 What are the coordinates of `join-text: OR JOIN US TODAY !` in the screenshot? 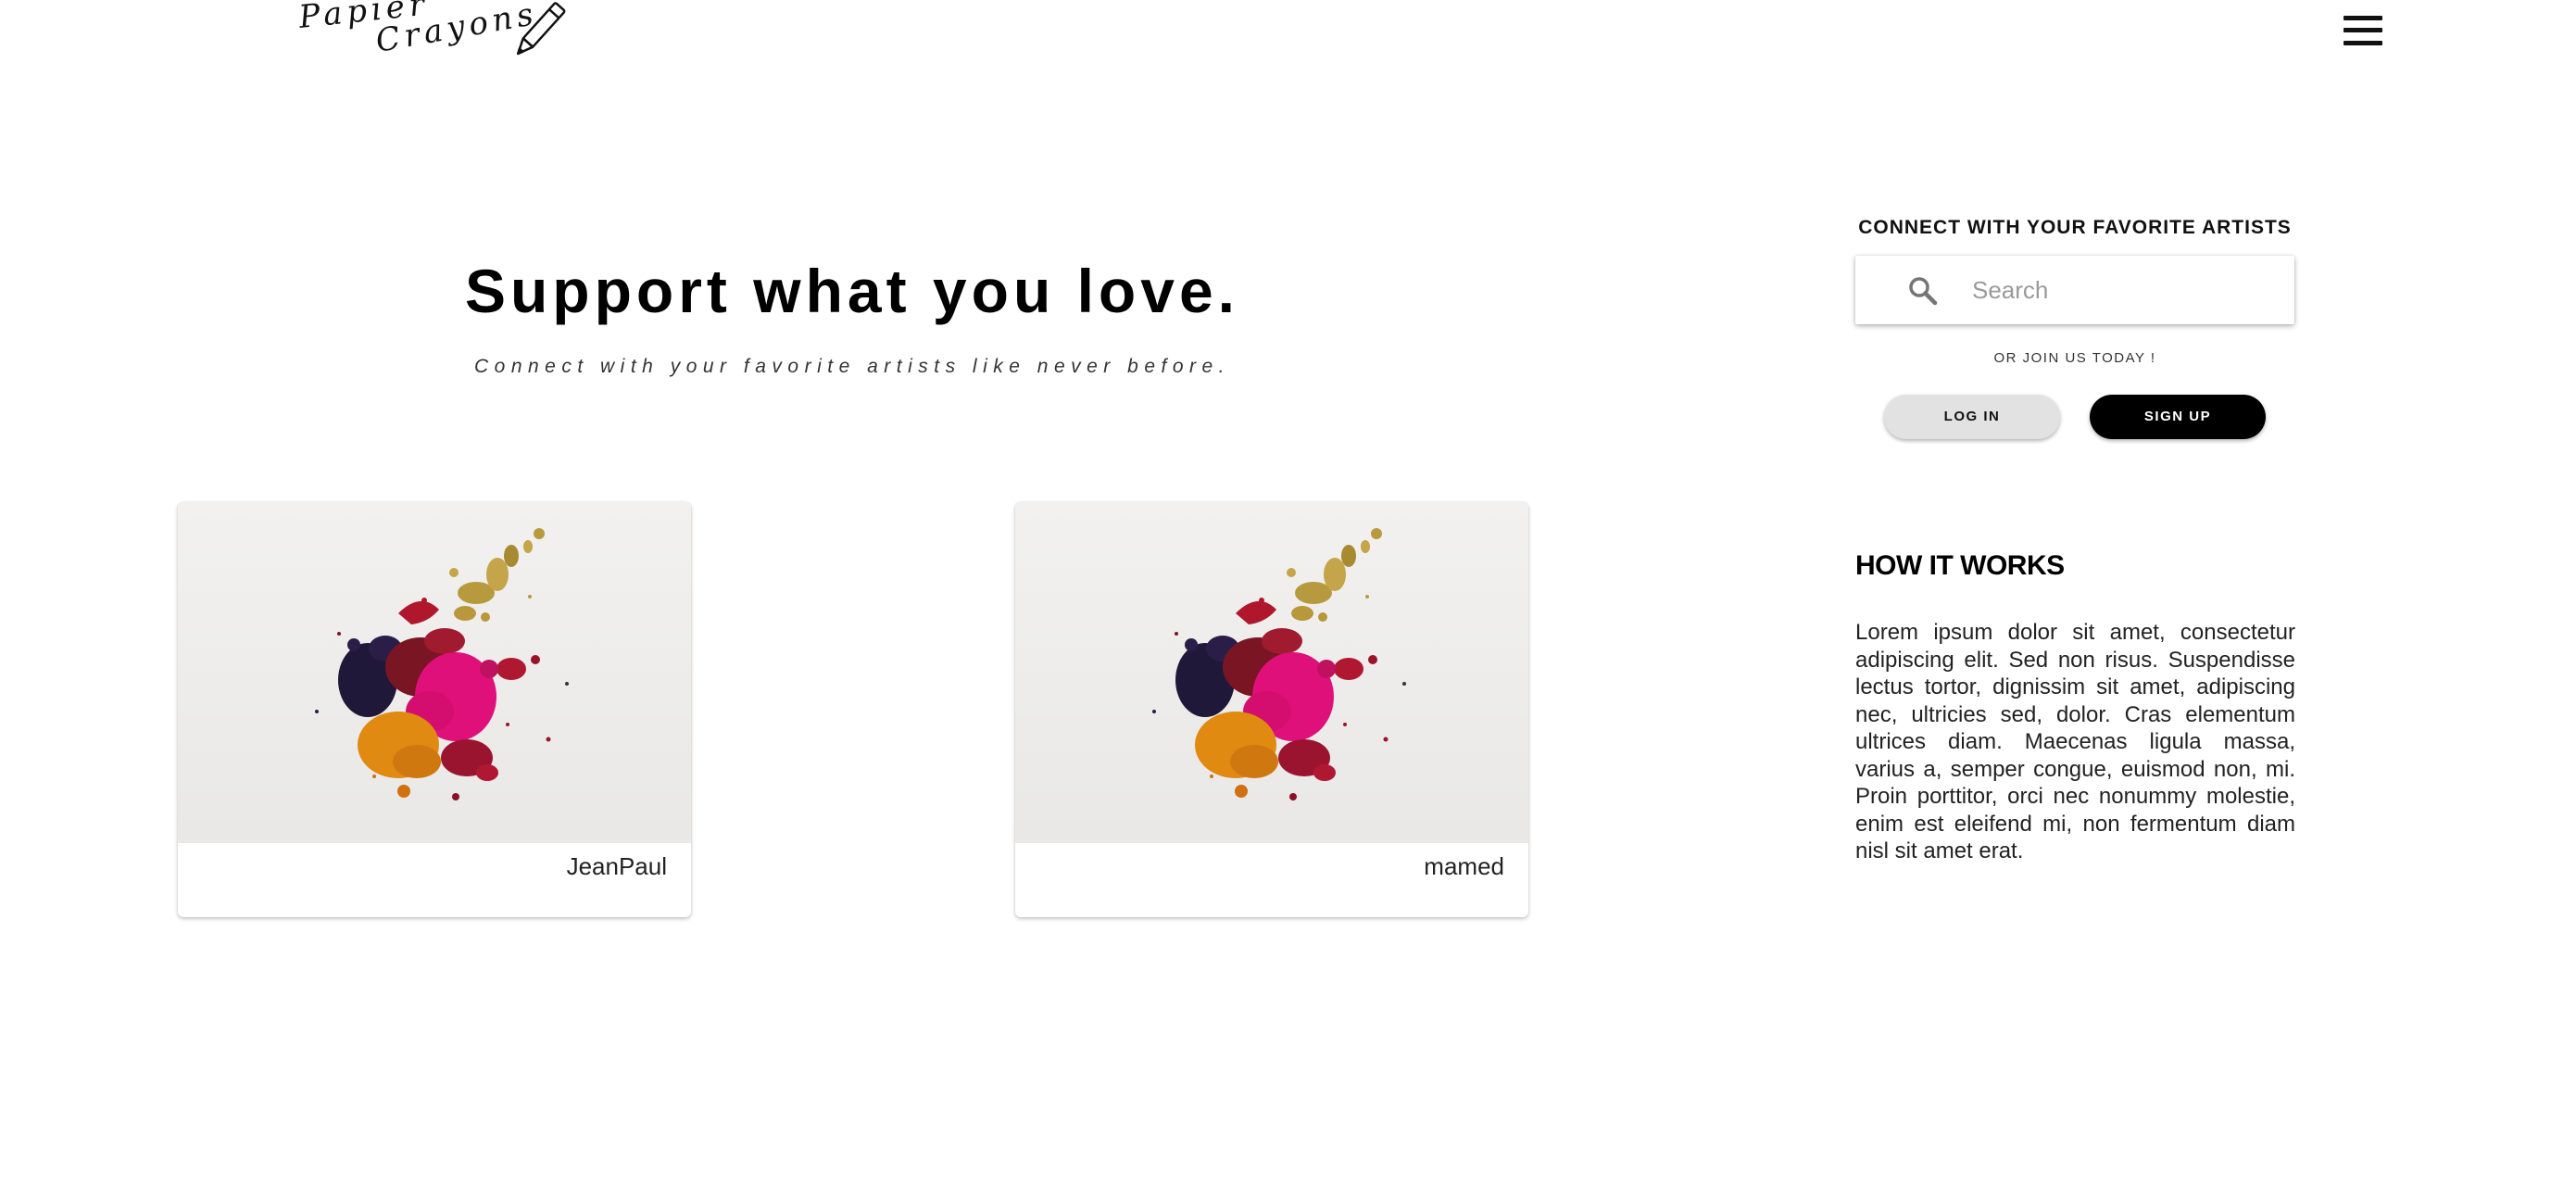 It's located at (2074, 358).